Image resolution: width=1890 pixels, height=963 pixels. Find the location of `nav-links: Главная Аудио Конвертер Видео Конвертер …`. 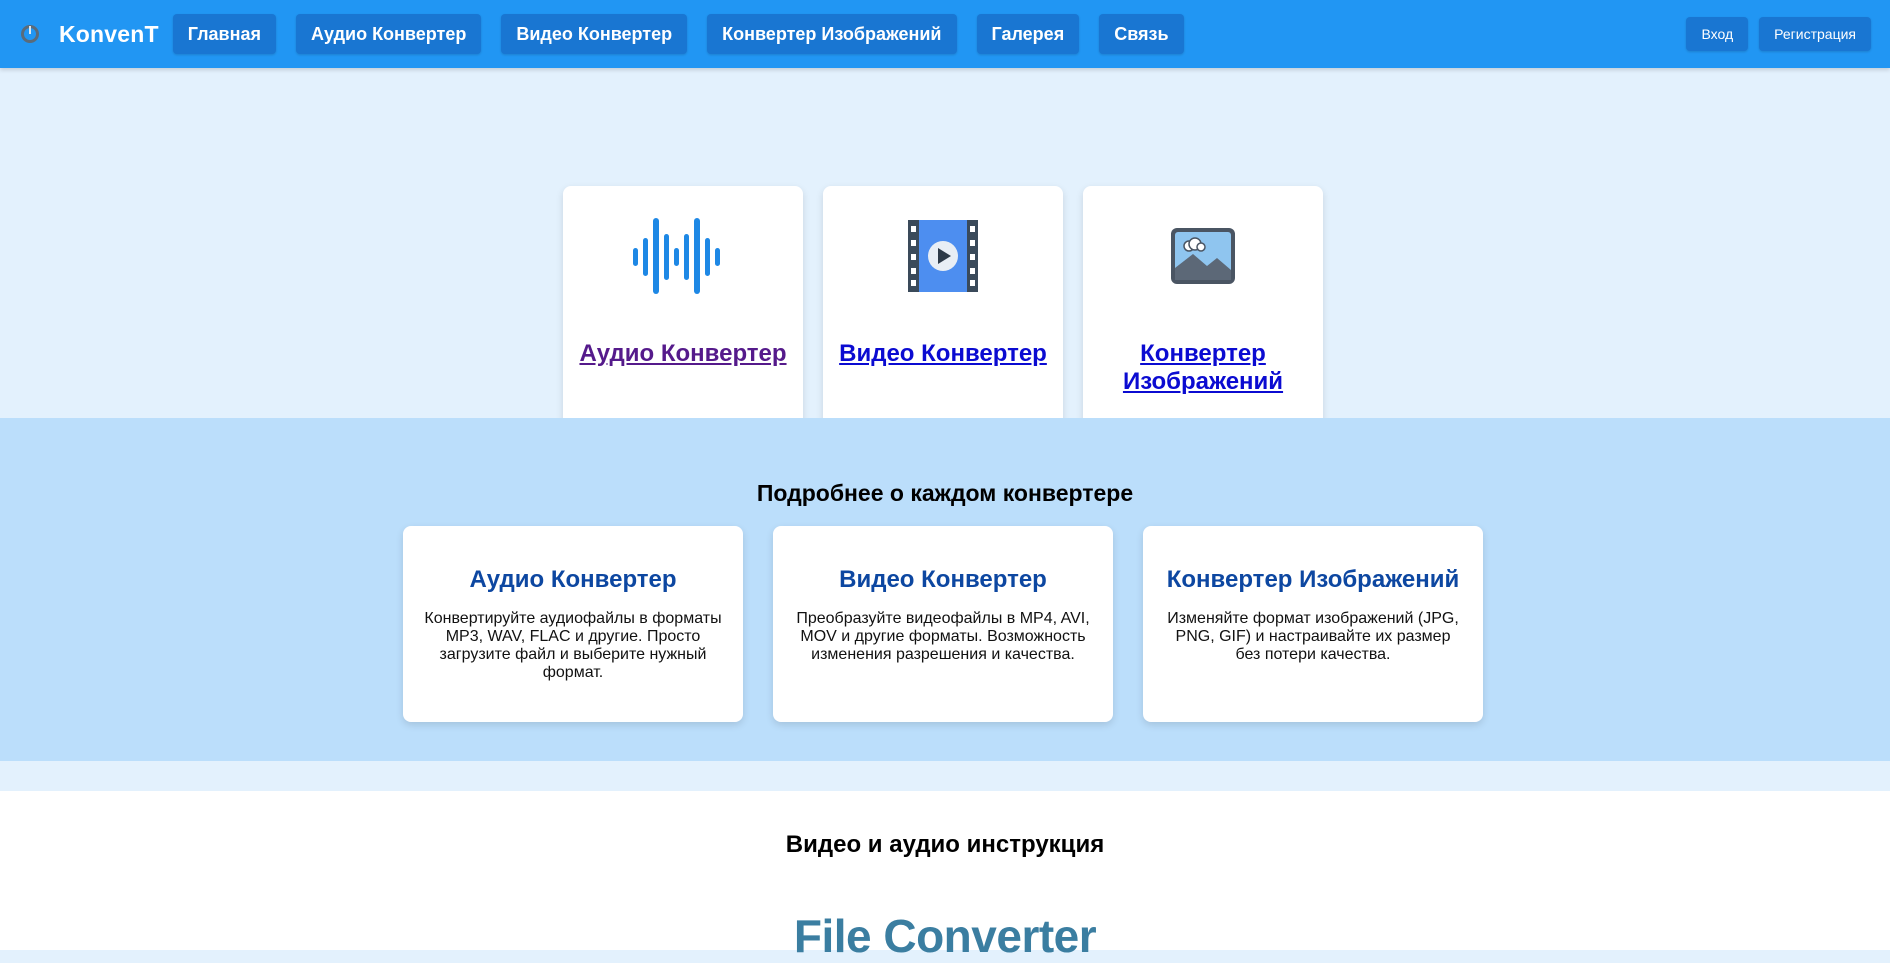

nav-links: Главная Аудио Конвертер Видео Конвертер … is located at coordinates (678, 34).